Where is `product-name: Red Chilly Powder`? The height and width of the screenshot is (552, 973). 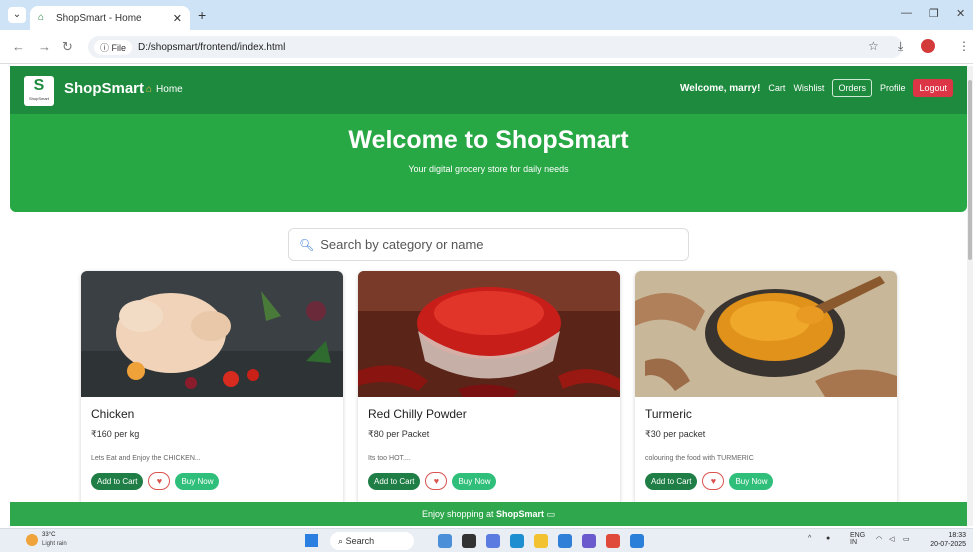
product-name: Red Chilly Powder is located at coordinates (417, 414).